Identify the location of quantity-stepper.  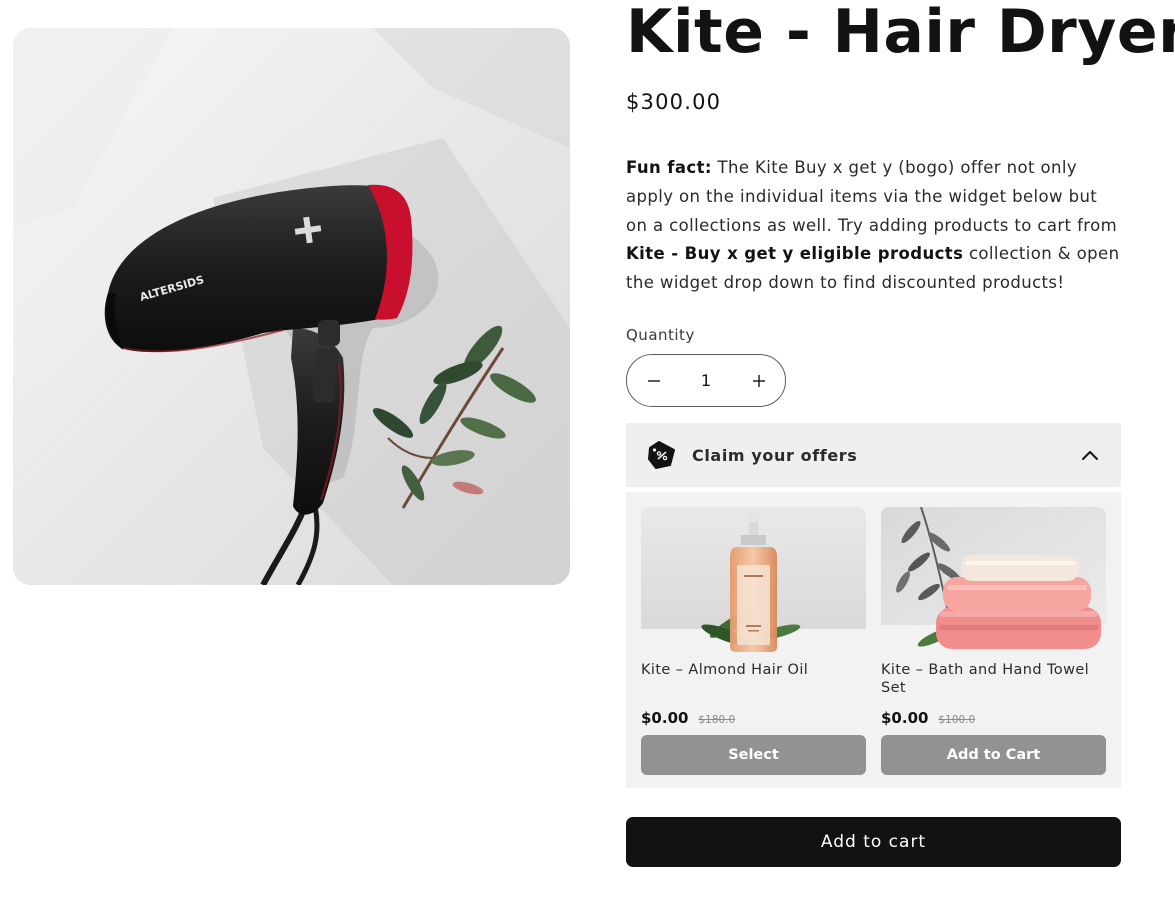
(706, 380).